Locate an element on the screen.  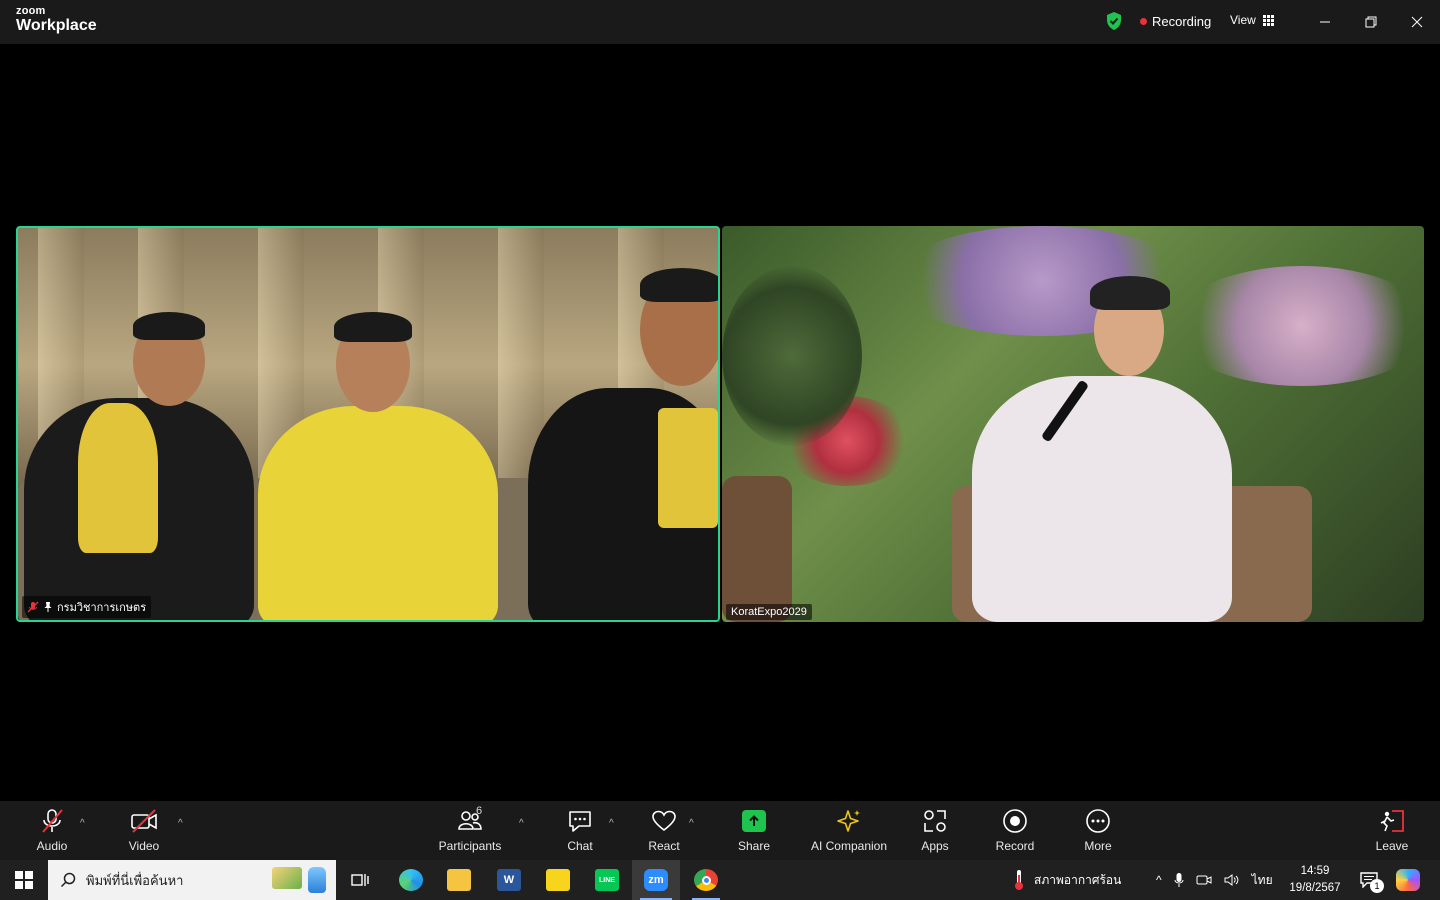
leave-button: Leave is located at coordinates (1392, 830).